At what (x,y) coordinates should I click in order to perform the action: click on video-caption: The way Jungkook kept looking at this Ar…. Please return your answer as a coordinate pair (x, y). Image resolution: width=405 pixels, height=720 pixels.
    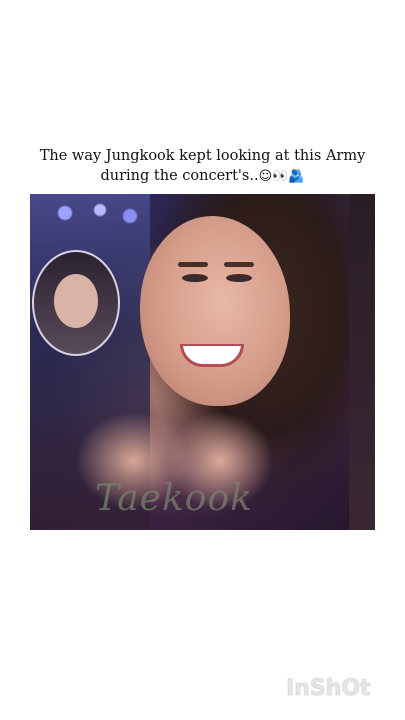
    Looking at the image, I should click on (202, 166).